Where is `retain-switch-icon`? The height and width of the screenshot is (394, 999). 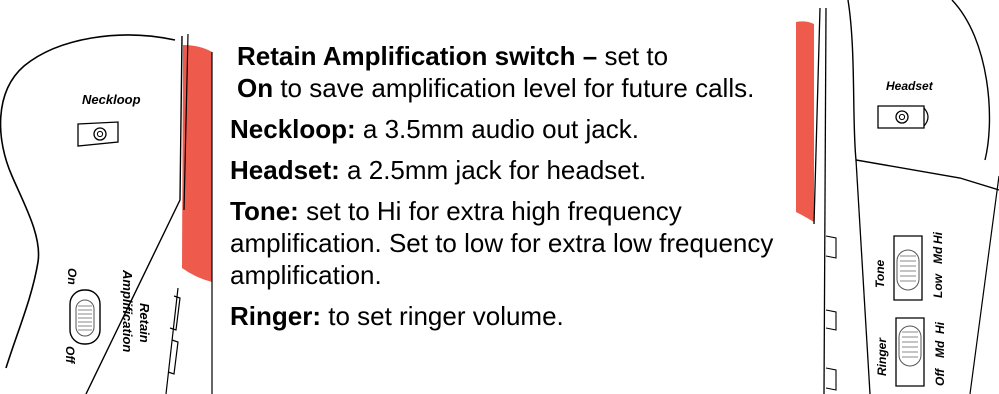
retain-switch-icon is located at coordinates (85, 317).